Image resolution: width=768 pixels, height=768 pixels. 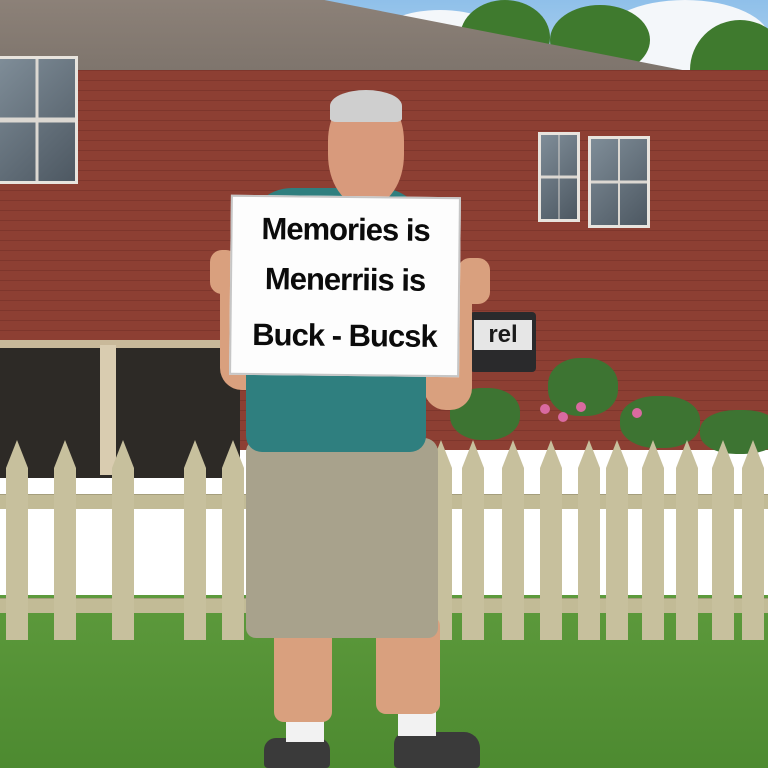 I want to click on sign-line-3: Buck - Bucsk, so click(x=344, y=335).